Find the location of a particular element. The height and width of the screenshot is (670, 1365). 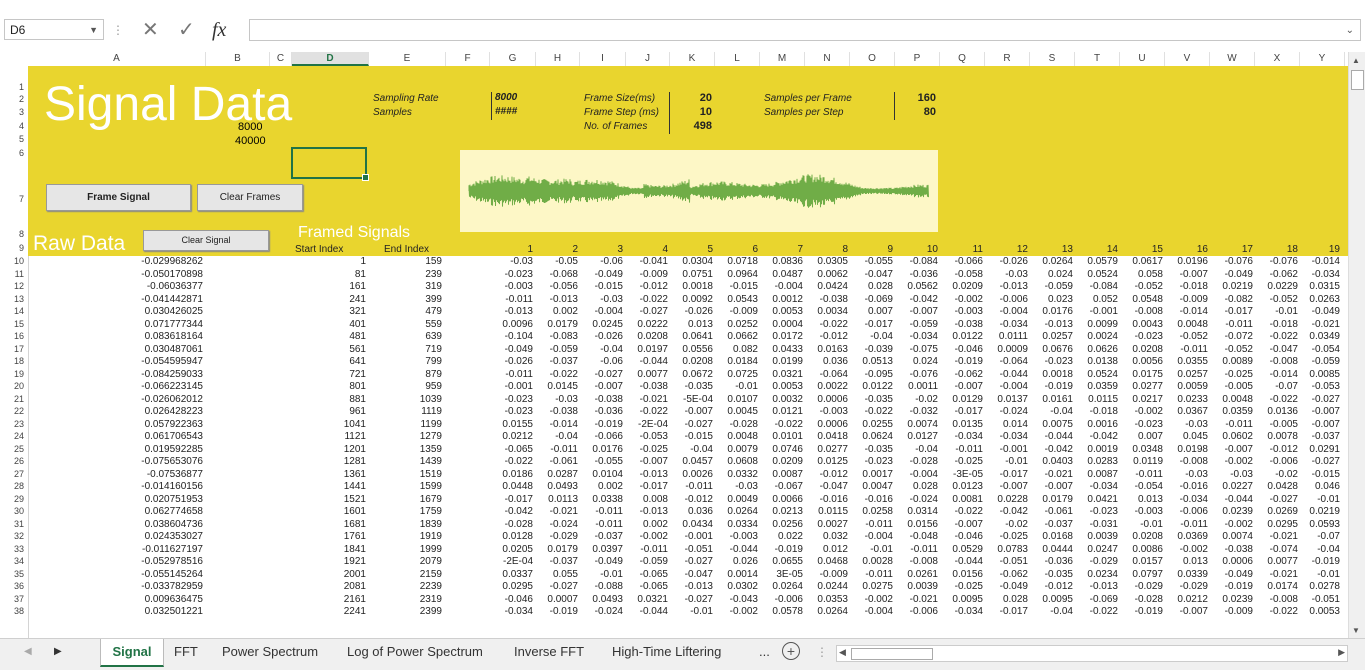

frame-value-cell: 0.0278 is located at coordinates (1318, 587).